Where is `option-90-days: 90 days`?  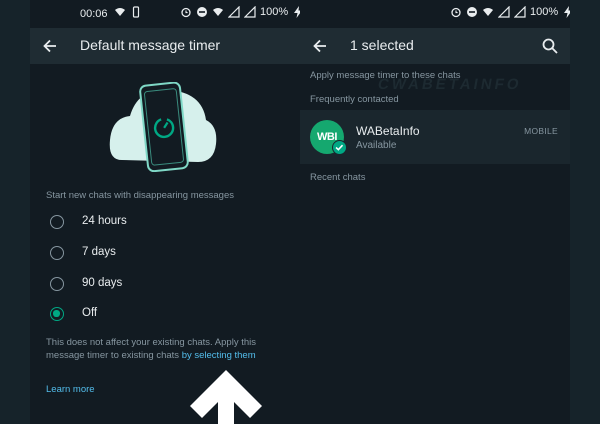 option-90-days: 90 days is located at coordinates (166, 284).